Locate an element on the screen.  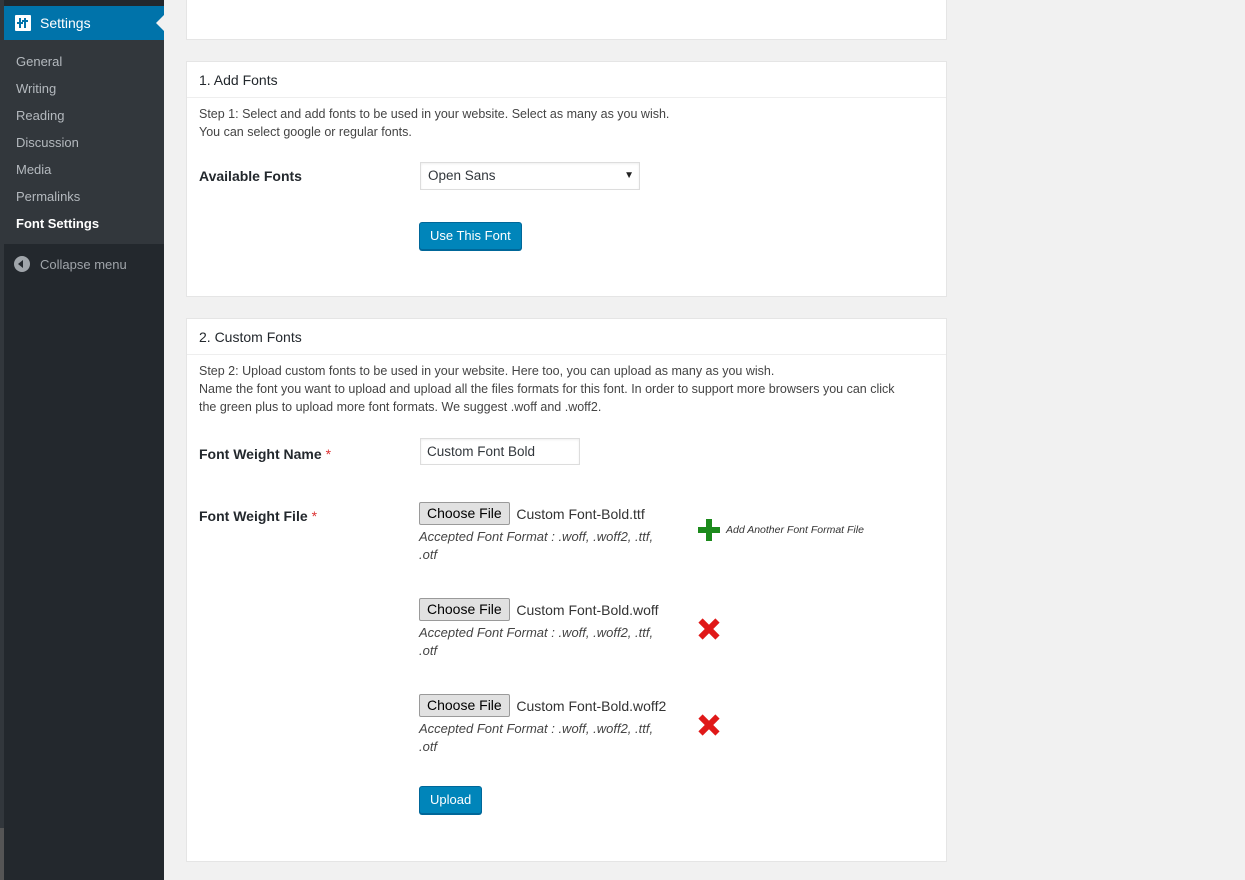
chosen-file-name: Custom Font-Bold.woff is located at coordinates (587, 609).